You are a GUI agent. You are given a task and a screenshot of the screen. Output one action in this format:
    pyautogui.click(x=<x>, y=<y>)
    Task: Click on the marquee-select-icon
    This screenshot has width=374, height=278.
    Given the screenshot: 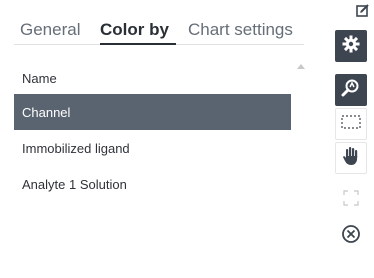 What is the action you would take?
    pyautogui.click(x=351, y=124)
    